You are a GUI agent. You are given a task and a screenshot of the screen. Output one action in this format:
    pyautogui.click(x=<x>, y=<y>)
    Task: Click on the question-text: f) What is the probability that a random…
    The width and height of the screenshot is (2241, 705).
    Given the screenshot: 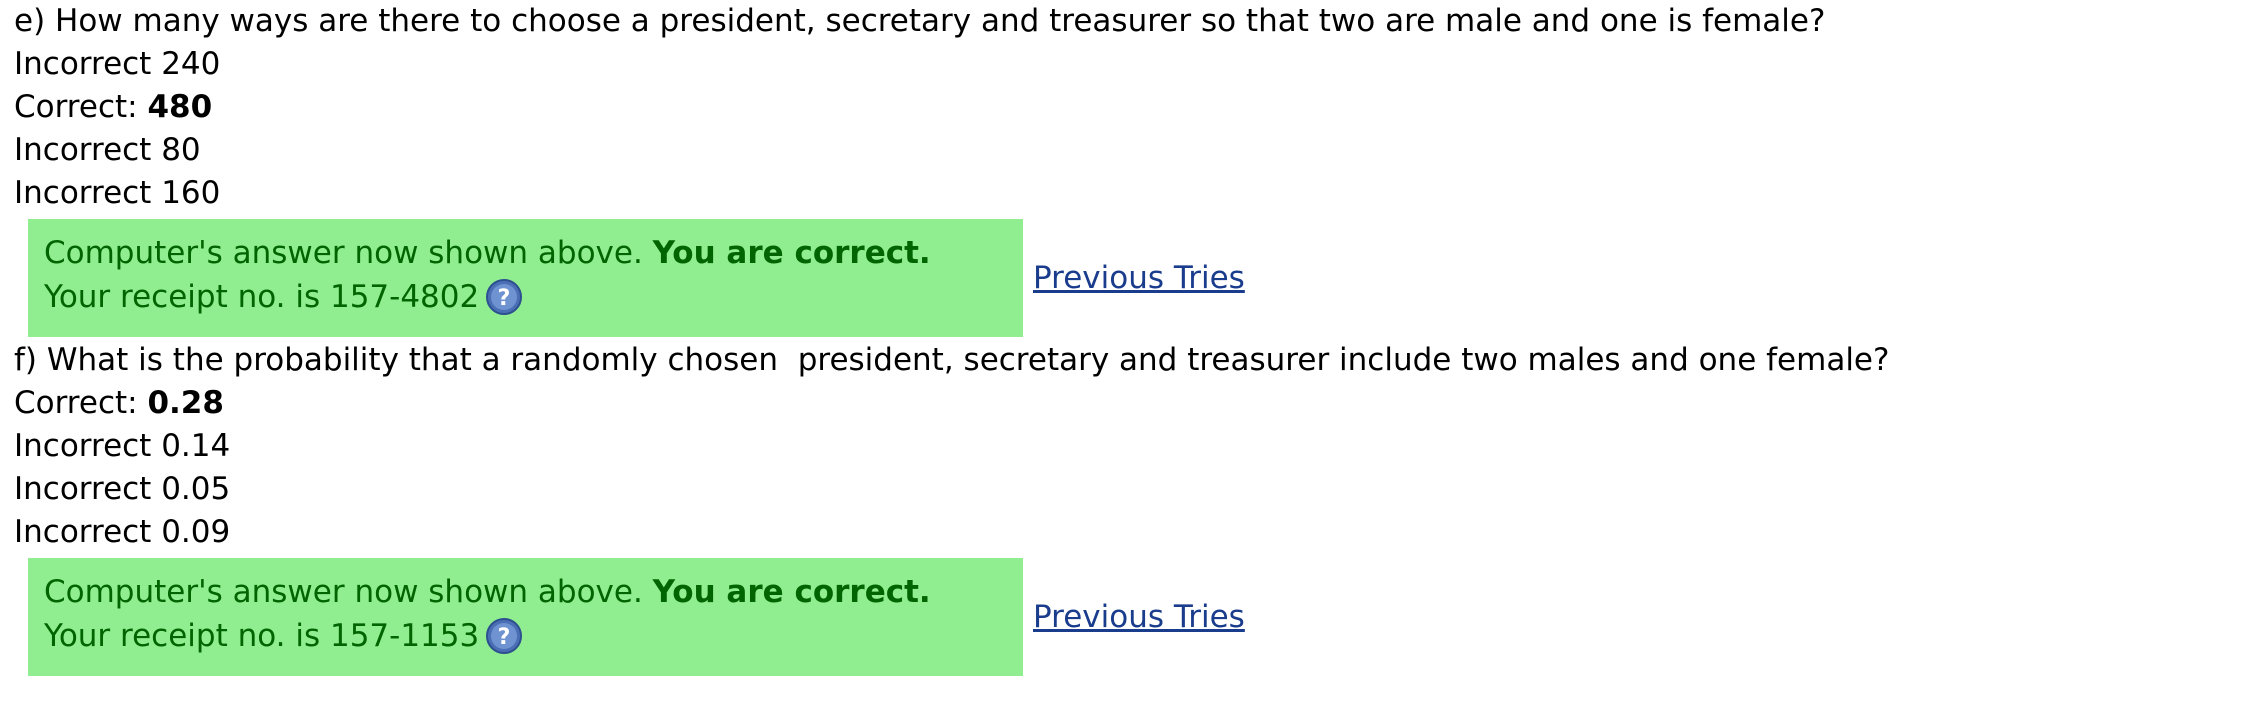 What is the action you would take?
    pyautogui.click(x=952, y=360)
    